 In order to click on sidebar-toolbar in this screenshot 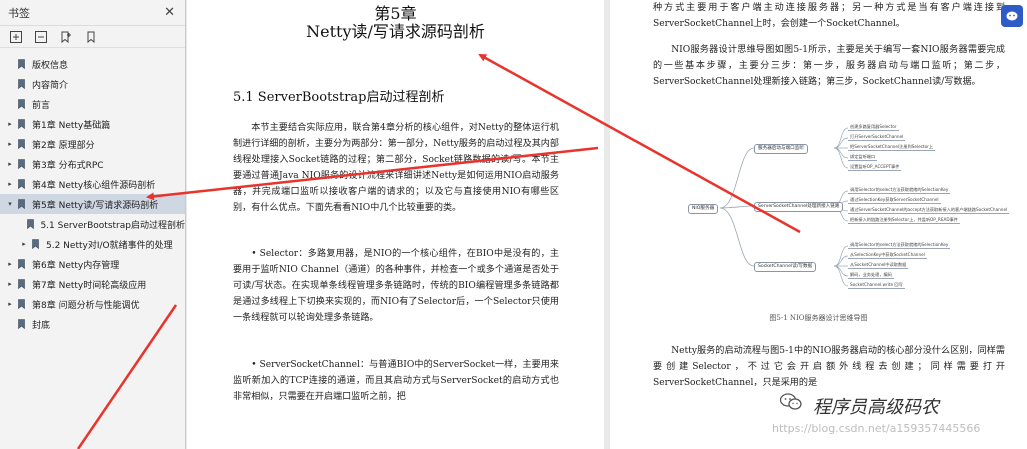, I will do `click(92, 37)`.